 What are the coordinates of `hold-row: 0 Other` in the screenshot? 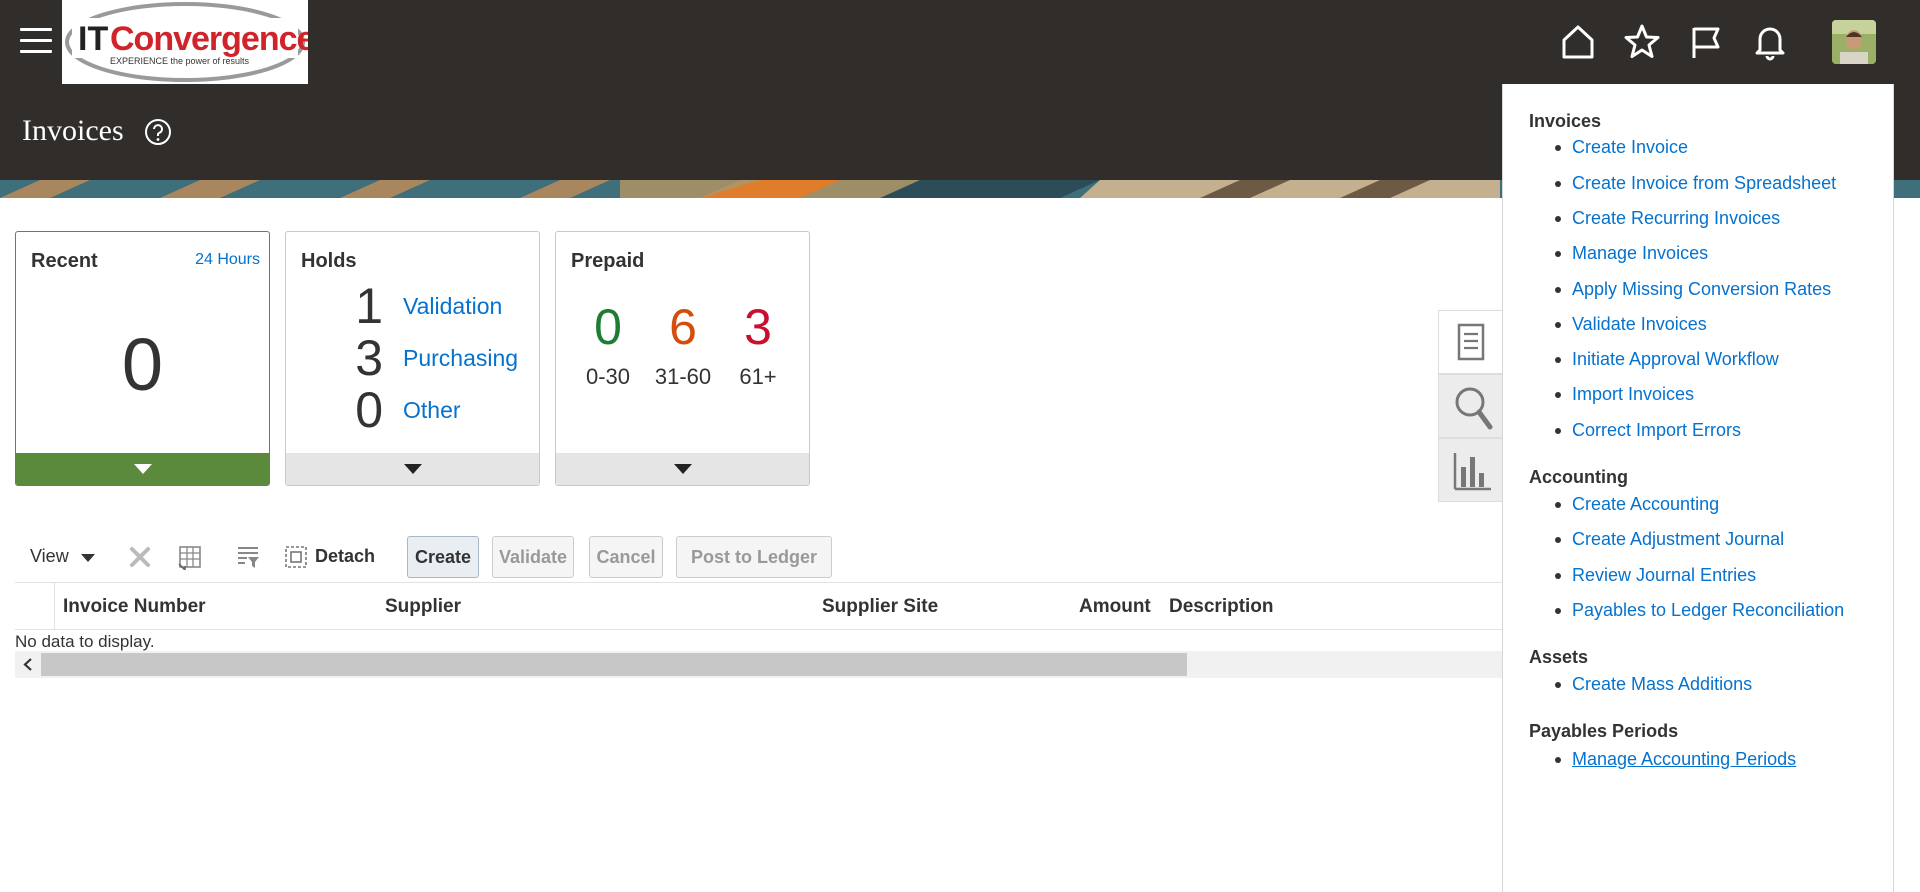 It's located at (412, 410).